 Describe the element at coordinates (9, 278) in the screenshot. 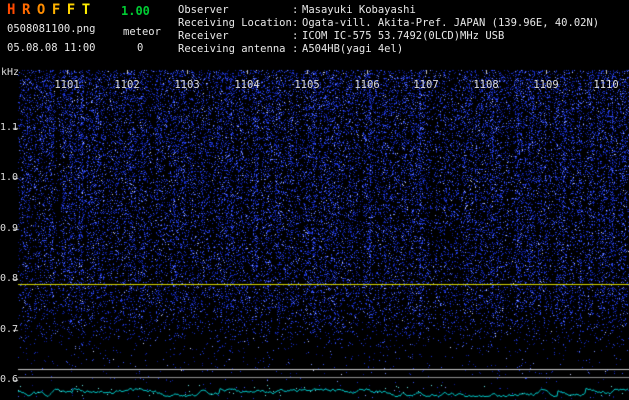

I see `freq-tick-label: 0.8` at that location.